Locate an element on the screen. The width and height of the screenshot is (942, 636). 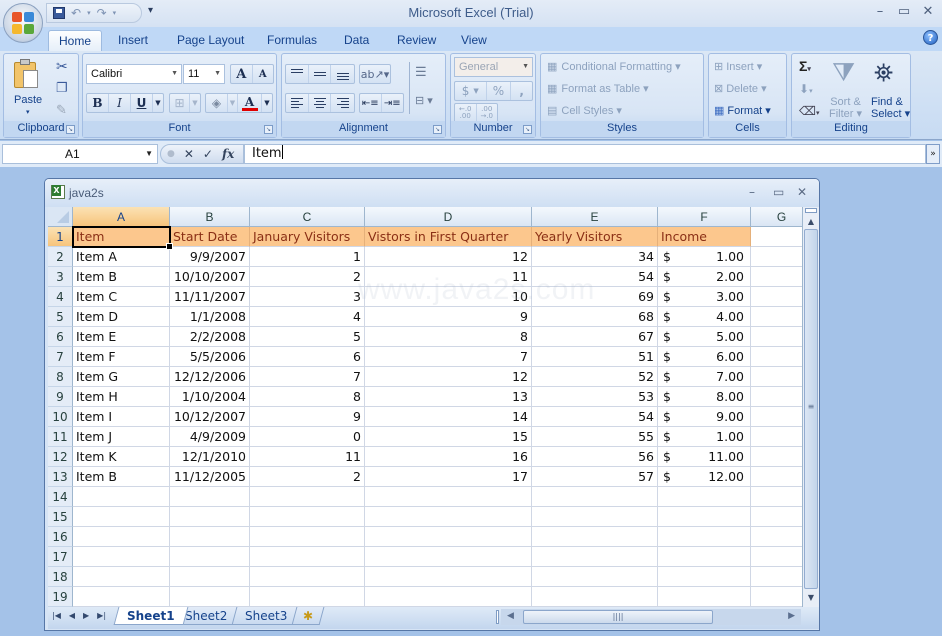
row-header: 2 is located at coordinates (60, 257).